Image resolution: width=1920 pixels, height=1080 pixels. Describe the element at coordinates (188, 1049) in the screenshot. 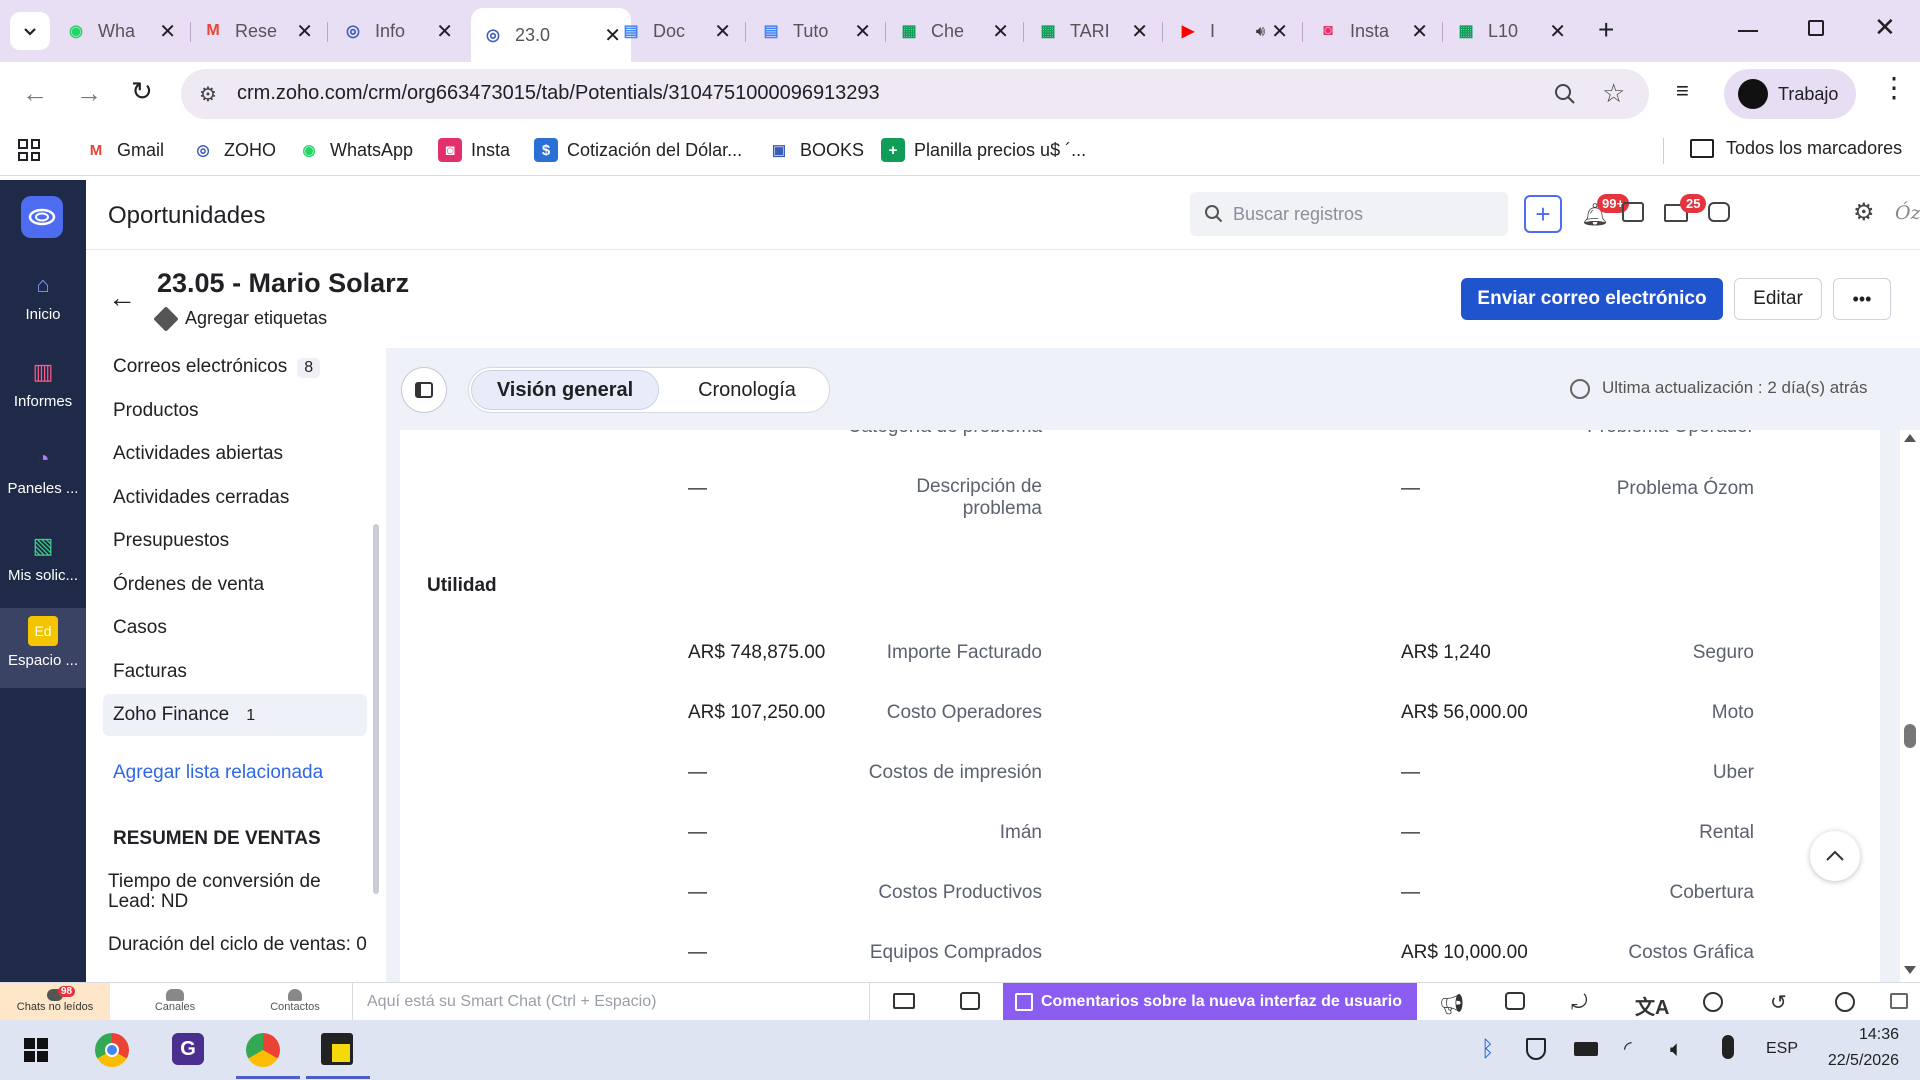

I see `app-icon: G` at that location.